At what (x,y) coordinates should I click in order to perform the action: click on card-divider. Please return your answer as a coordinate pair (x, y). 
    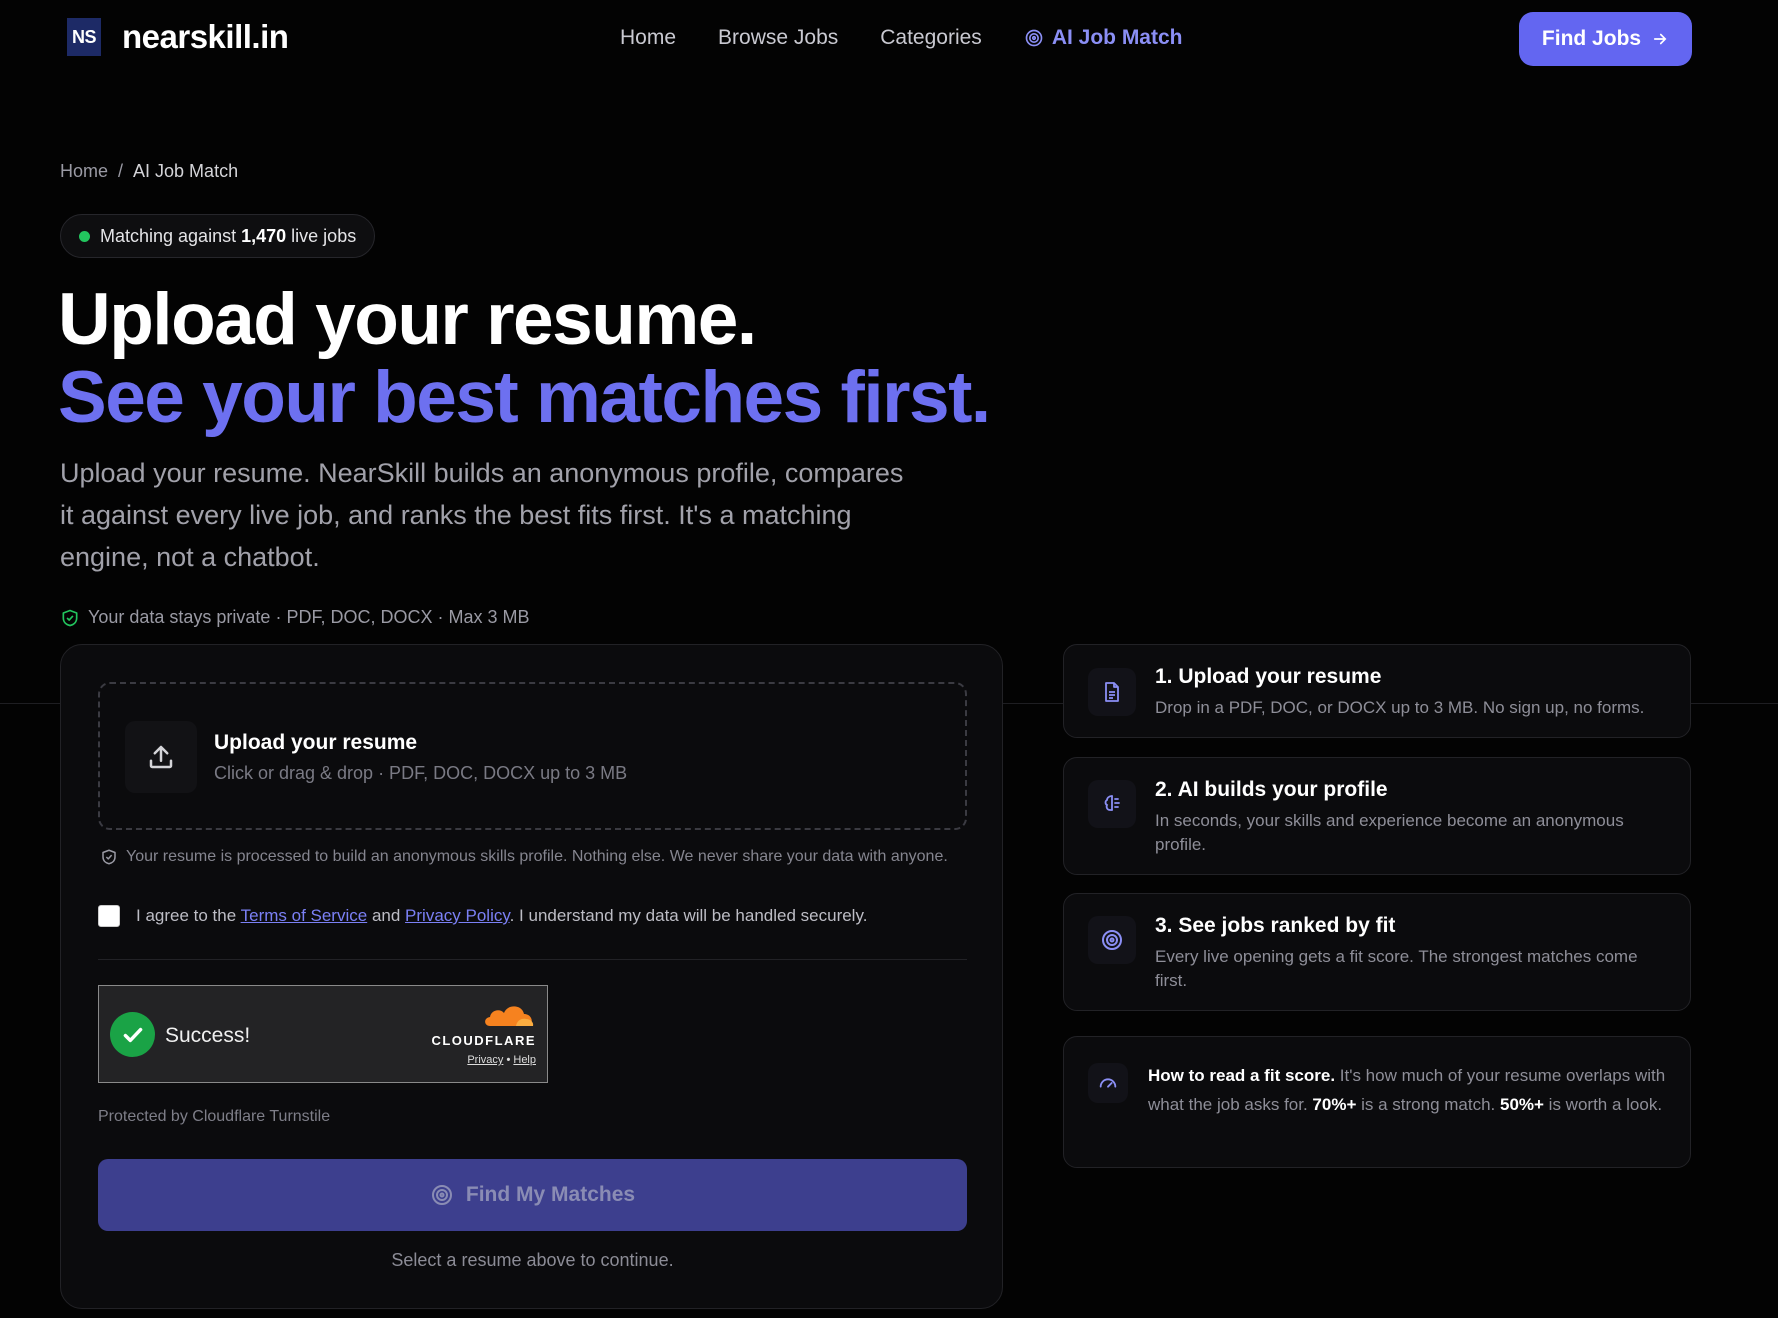
    Looking at the image, I should click on (532, 959).